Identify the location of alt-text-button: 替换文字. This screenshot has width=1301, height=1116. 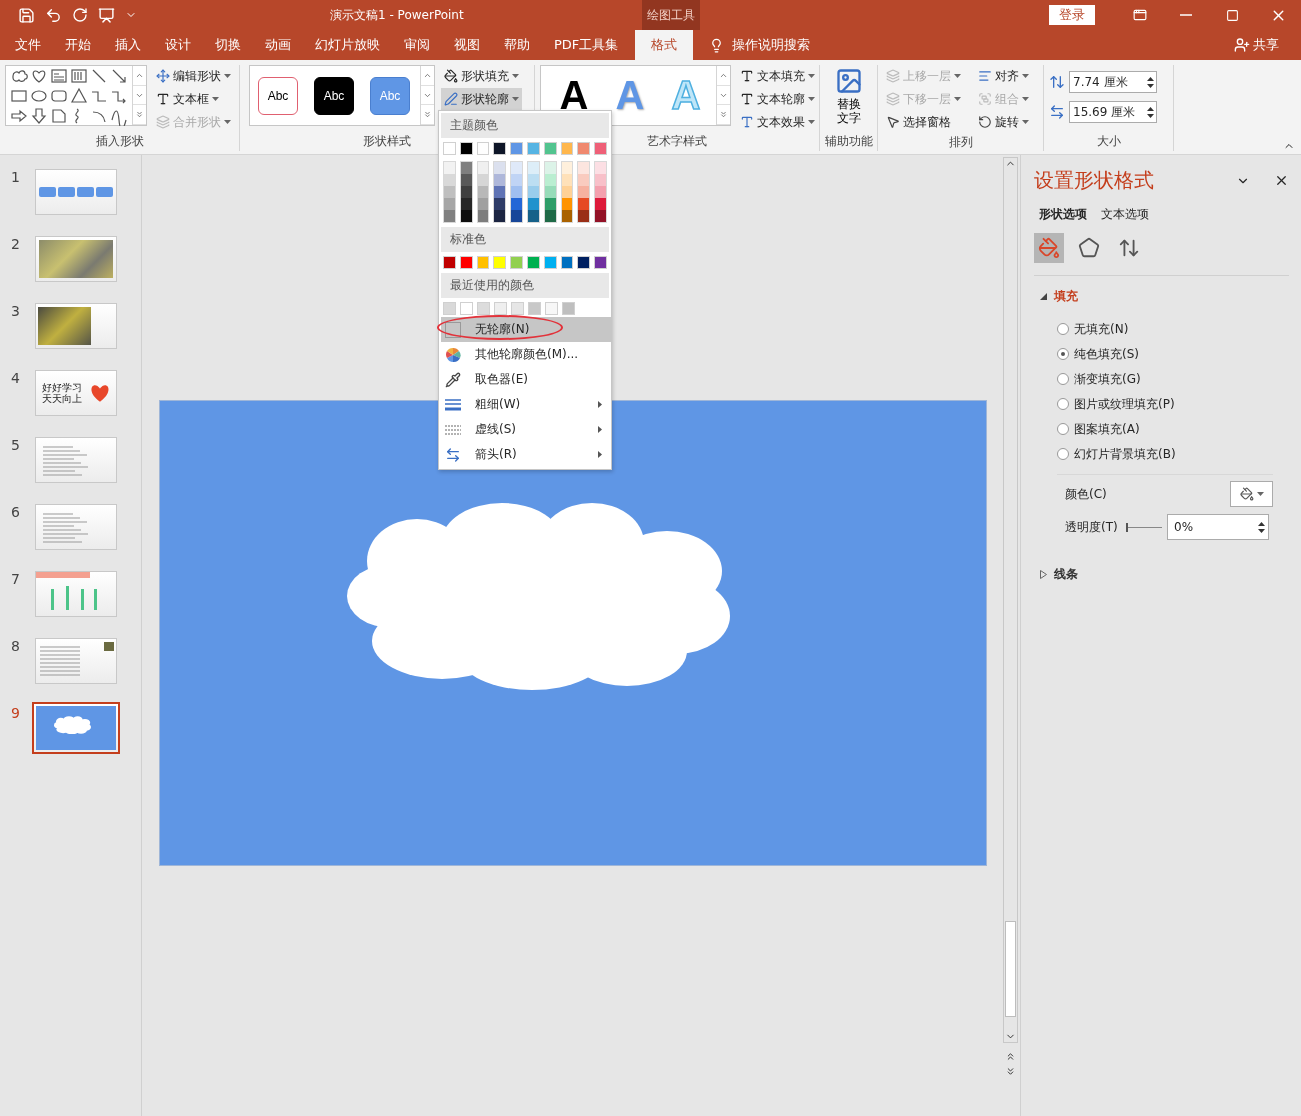
(848, 99).